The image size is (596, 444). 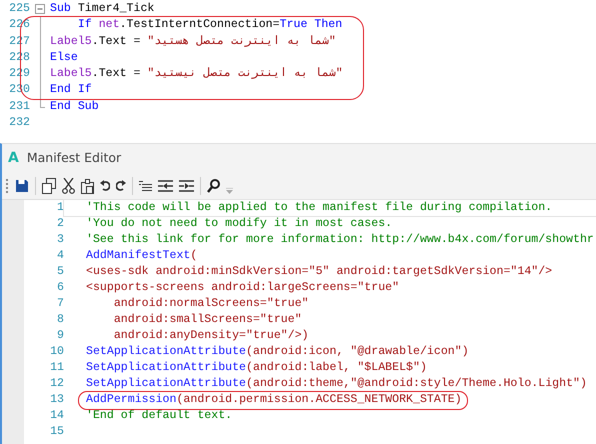 What do you see at coordinates (336, 383) in the screenshot?
I see `code-line: SetApplicationAttribute(android:theme,"@android:style/Theme.Holo.Light")` at bounding box center [336, 383].